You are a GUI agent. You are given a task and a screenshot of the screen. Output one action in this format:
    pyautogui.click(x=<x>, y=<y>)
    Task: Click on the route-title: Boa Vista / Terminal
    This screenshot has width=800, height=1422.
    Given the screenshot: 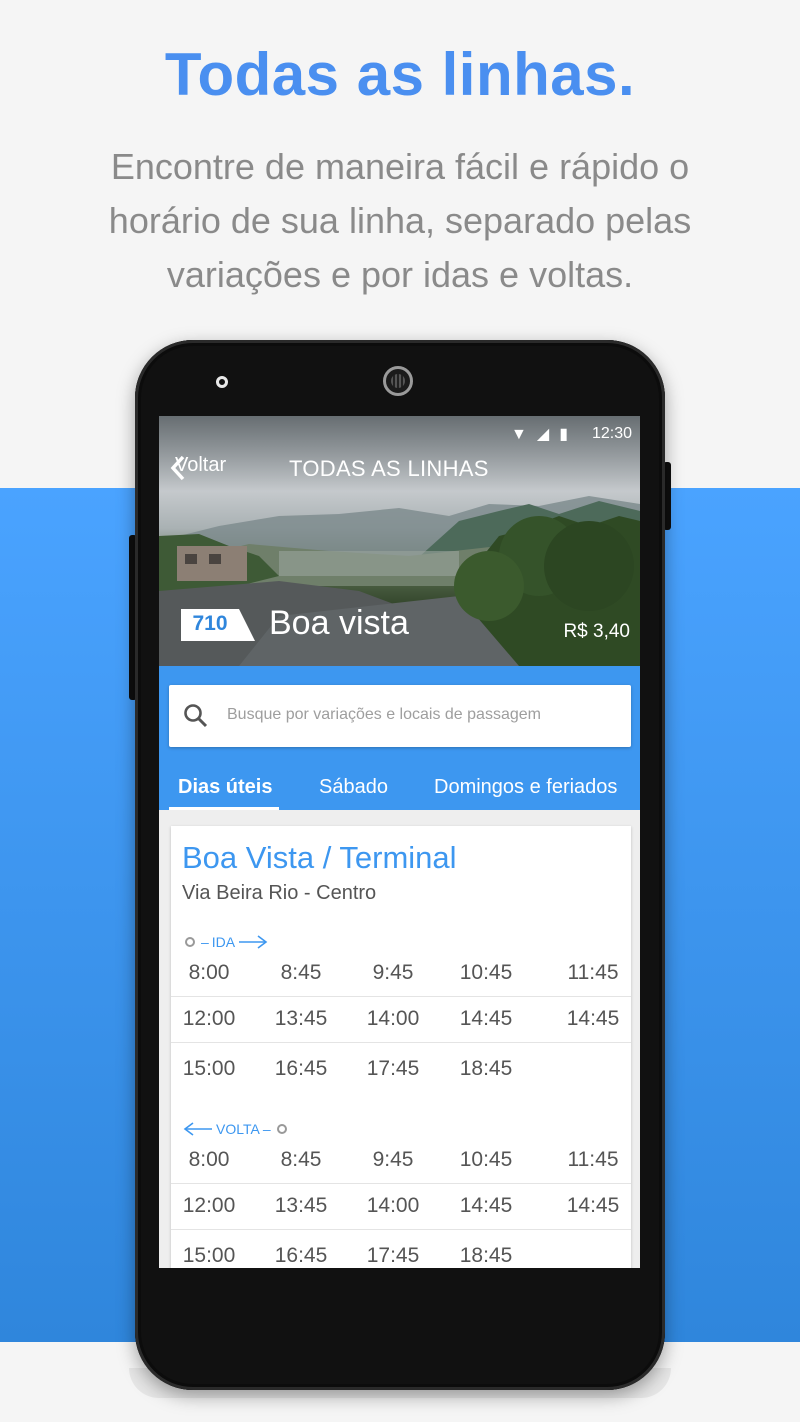 What is the action you would take?
    pyautogui.click(x=319, y=857)
    